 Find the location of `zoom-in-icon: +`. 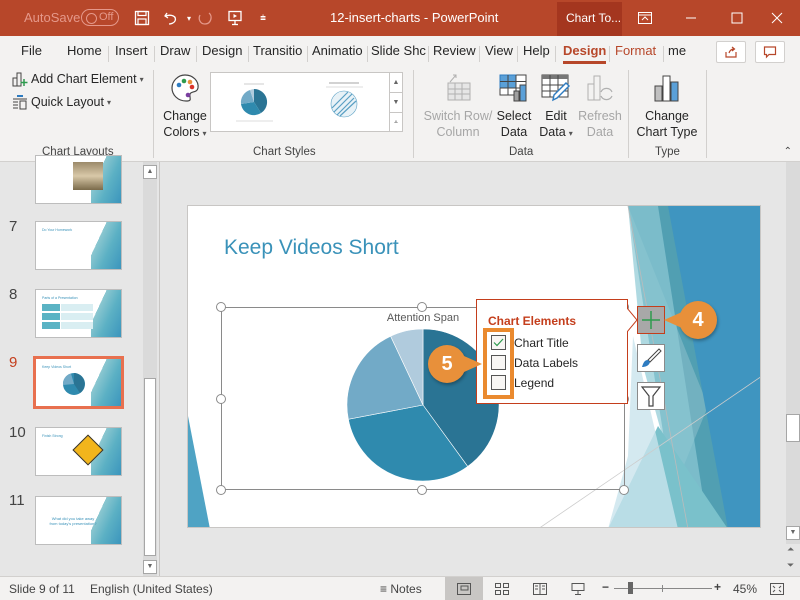

zoom-in-icon: + is located at coordinates (717, 587).